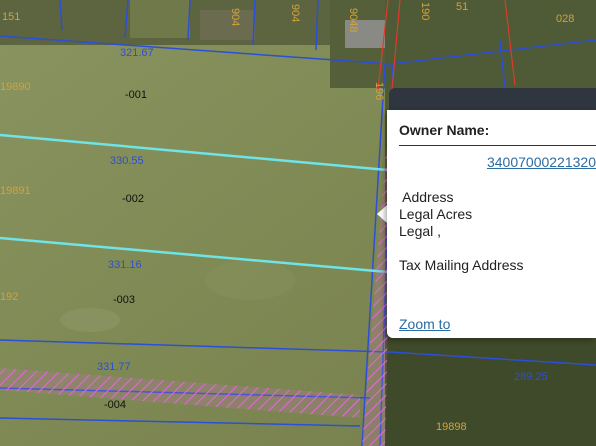  I want to click on address-label: 19898, so click(451, 427).